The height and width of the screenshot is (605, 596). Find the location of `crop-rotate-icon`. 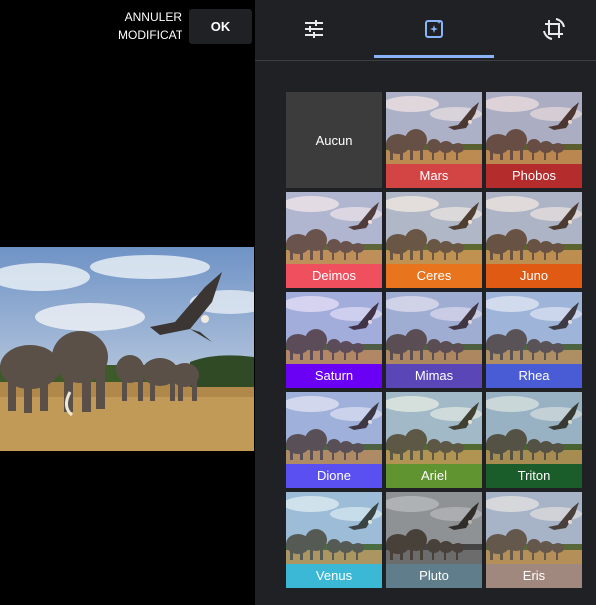

crop-rotate-icon is located at coordinates (554, 29).